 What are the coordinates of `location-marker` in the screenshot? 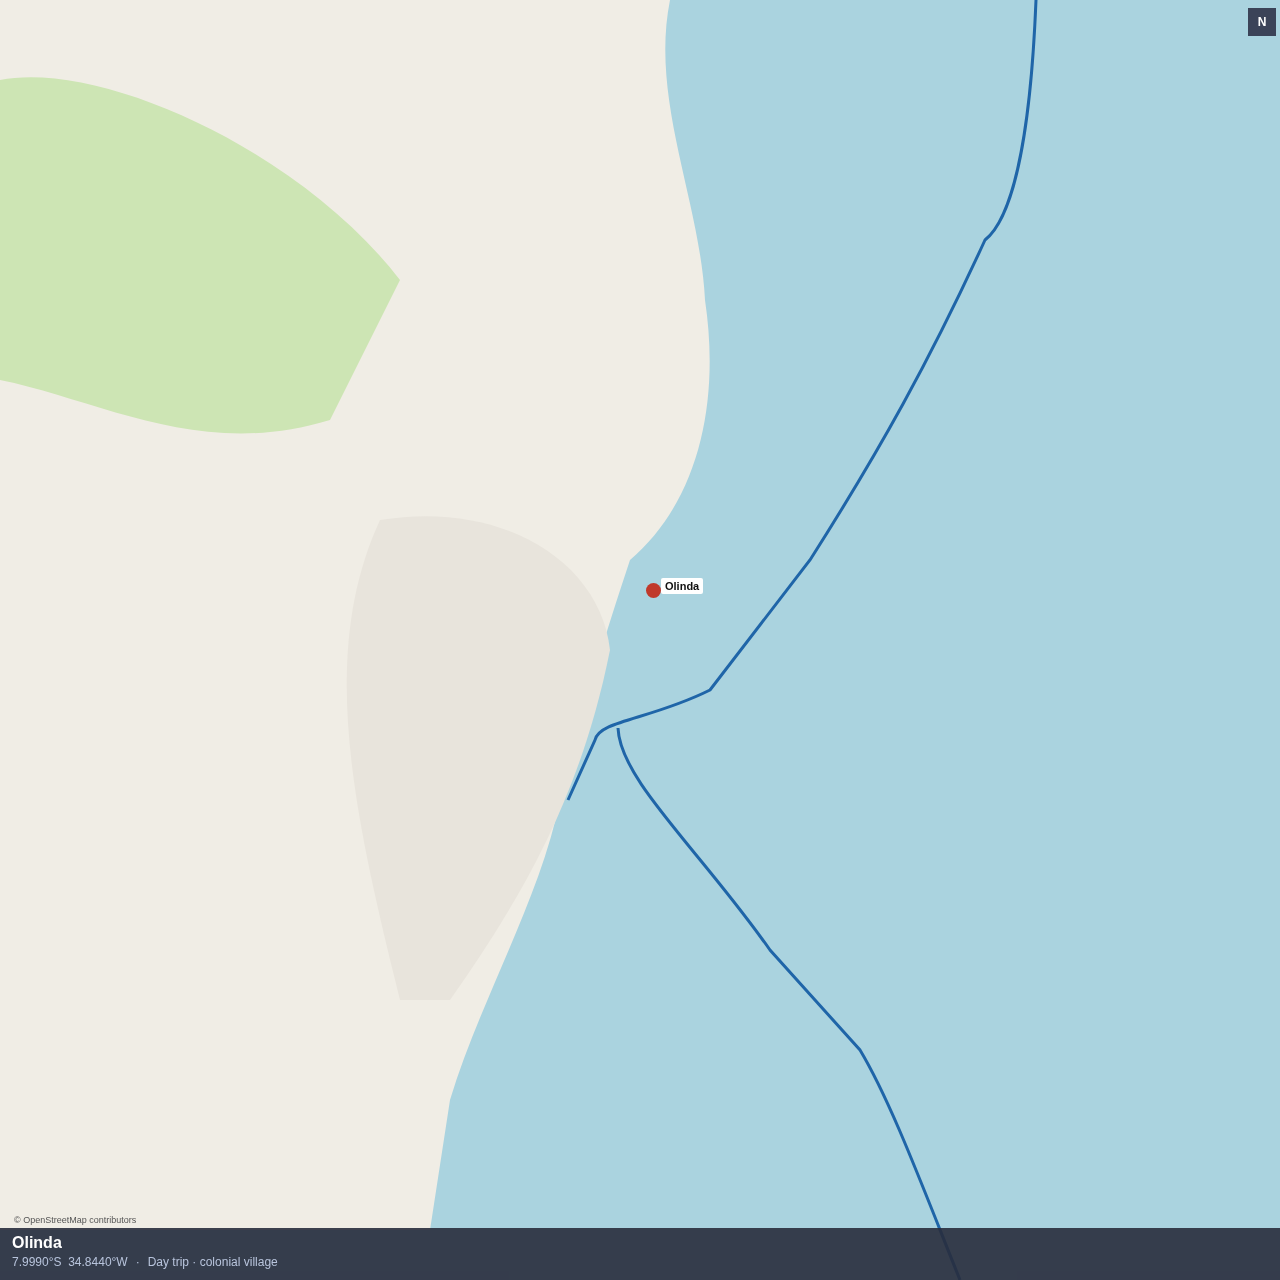 It's located at (653, 590).